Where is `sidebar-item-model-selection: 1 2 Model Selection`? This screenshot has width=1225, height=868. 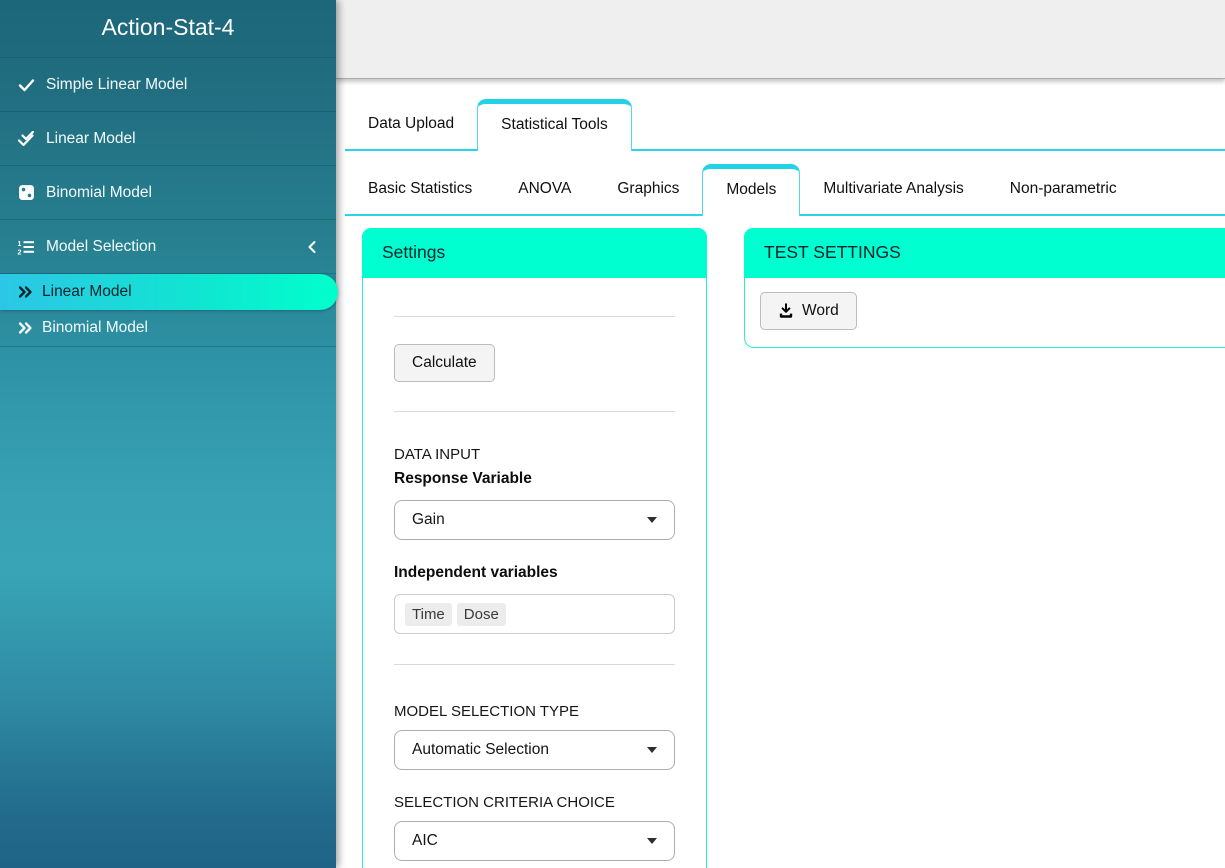 sidebar-item-model-selection: 1 2 Model Selection is located at coordinates (168, 247).